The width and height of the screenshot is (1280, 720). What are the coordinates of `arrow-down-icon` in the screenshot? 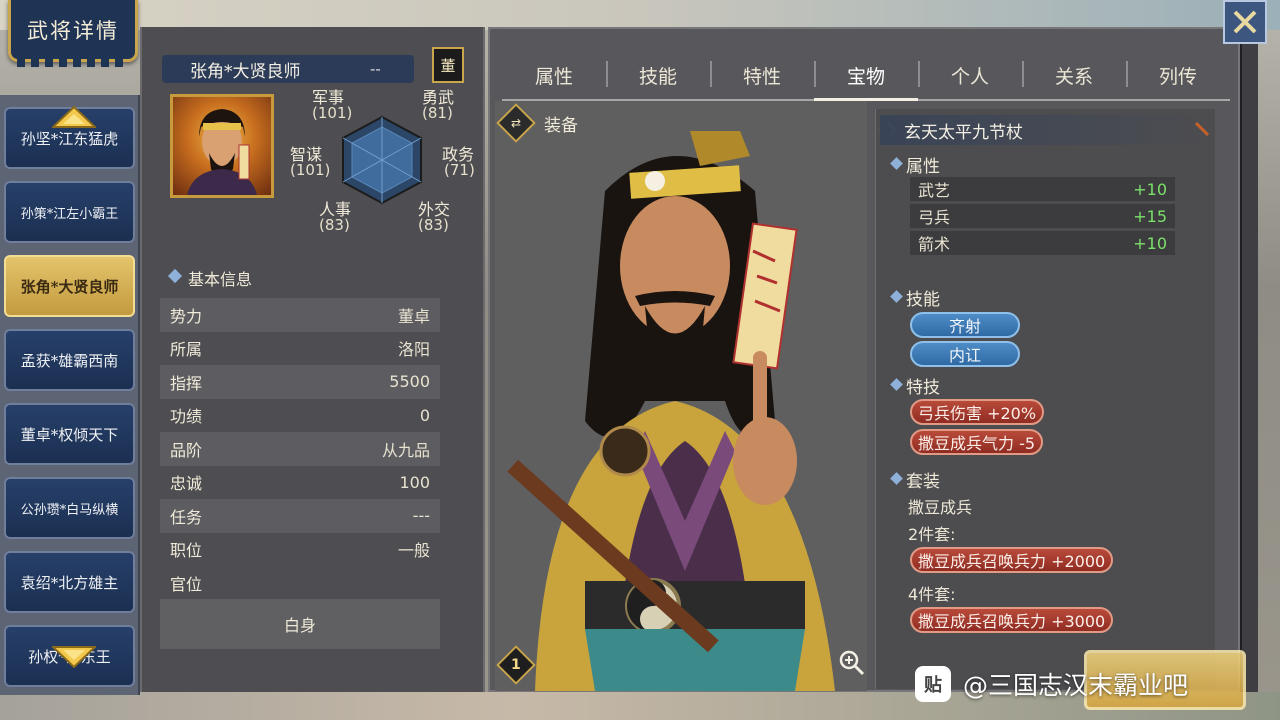 It's located at (74, 657).